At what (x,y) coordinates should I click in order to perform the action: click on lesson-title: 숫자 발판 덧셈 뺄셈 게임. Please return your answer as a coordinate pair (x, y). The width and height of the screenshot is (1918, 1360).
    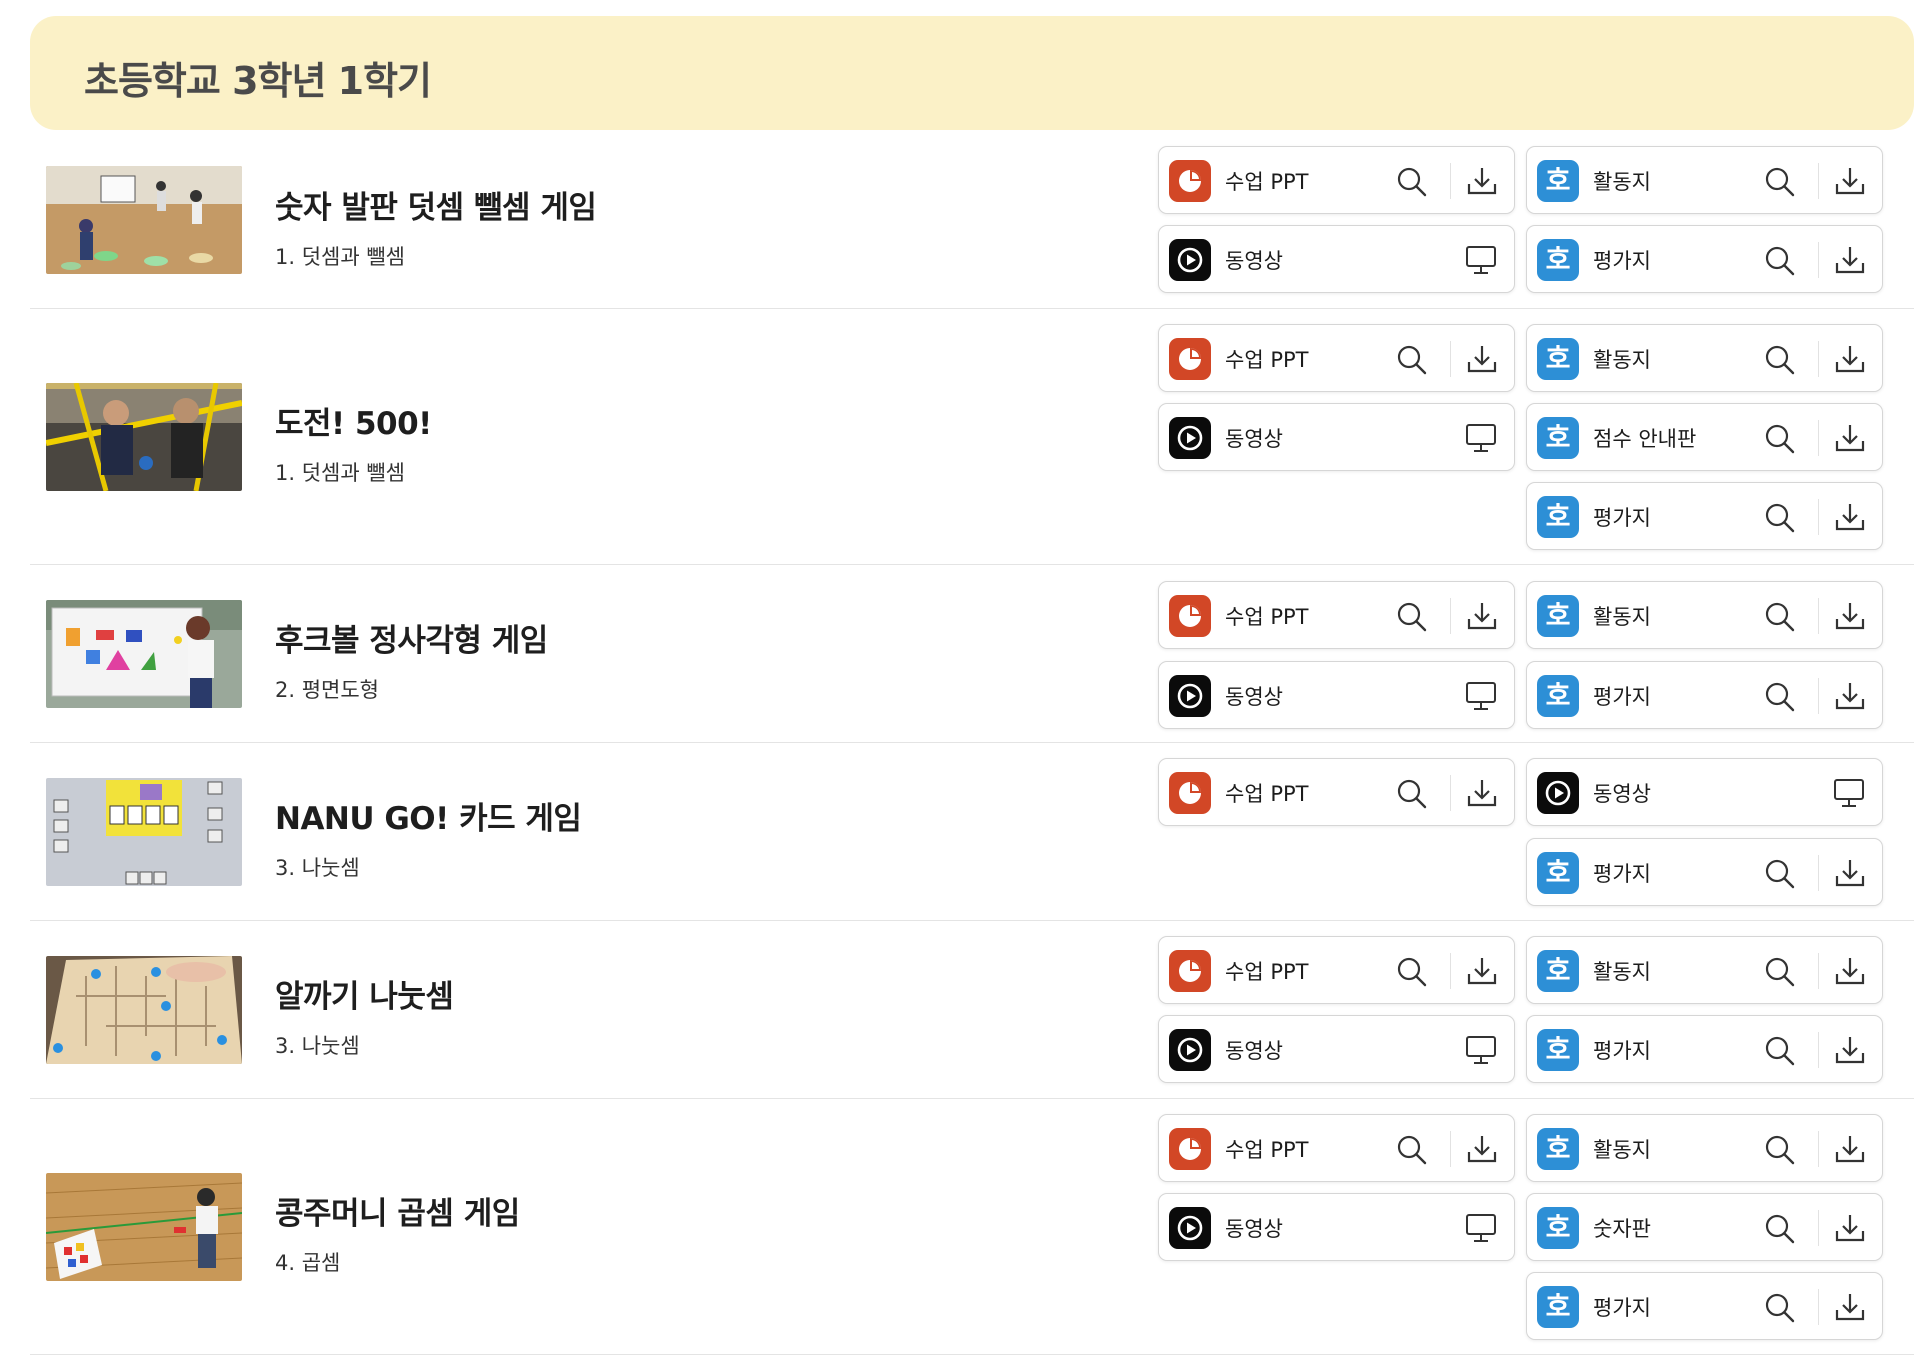
    Looking at the image, I should click on (436, 204).